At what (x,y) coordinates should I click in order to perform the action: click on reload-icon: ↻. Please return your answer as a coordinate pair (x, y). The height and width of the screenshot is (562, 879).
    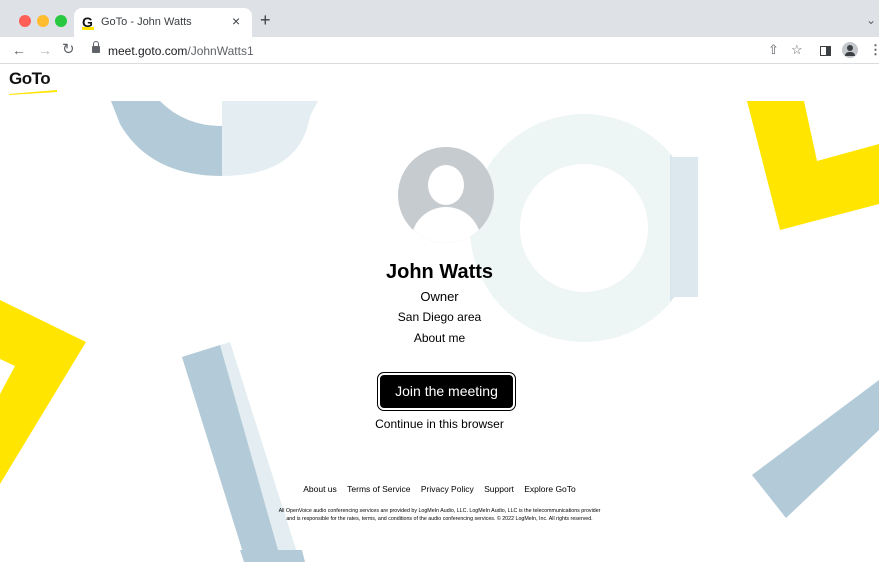
    Looking at the image, I should click on (68, 50).